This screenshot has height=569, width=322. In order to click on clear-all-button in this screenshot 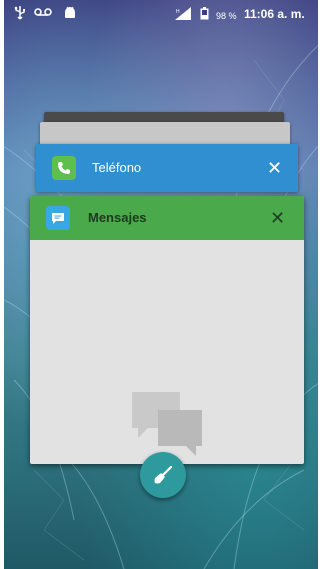, I will do `click(163, 475)`.